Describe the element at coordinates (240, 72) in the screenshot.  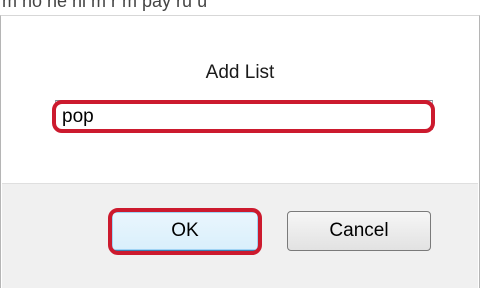
I see `dialog-title: Add List` at that location.